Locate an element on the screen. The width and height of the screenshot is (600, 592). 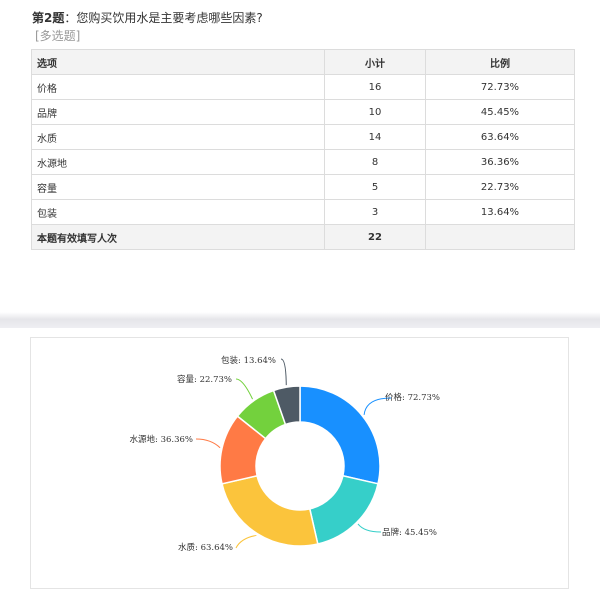
slice-label-packaging: 包装: 13.64% is located at coordinates (248, 360).